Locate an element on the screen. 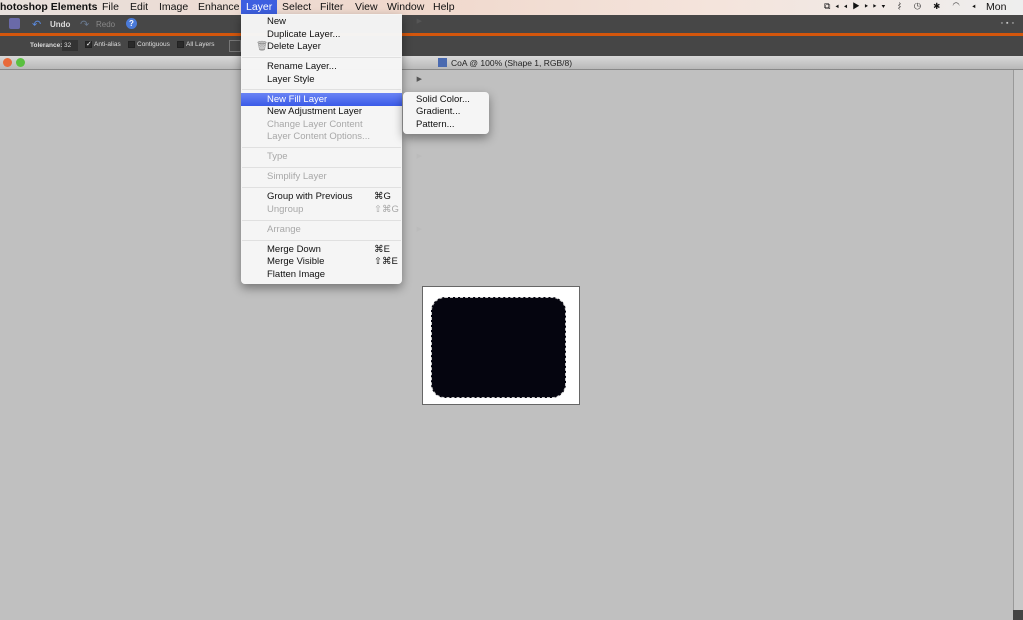 The width and height of the screenshot is (1023, 620). status-icons: ⧉◂◂▶▸▸▾ ⌇ ◷ ✱ ◠ ◂ is located at coordinates (902, 6).